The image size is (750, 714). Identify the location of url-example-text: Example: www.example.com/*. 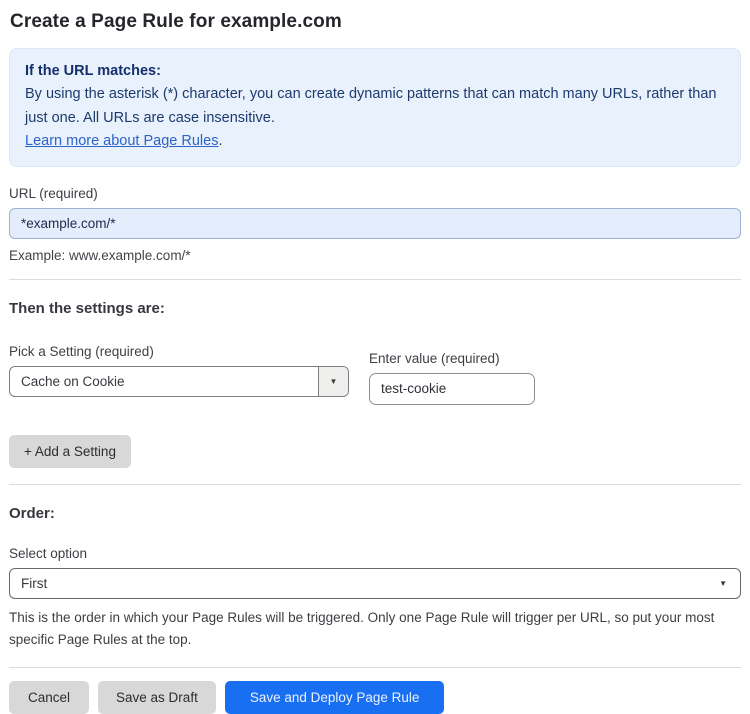
(100, 255).